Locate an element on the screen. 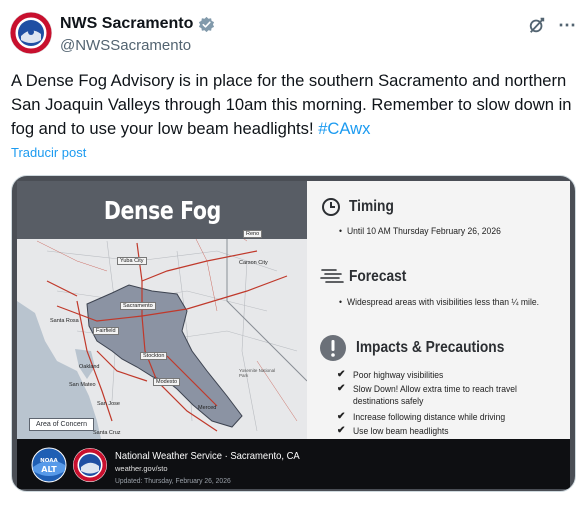 The image size is (587, 507). grok-icon is located at coordinates (537, 25).